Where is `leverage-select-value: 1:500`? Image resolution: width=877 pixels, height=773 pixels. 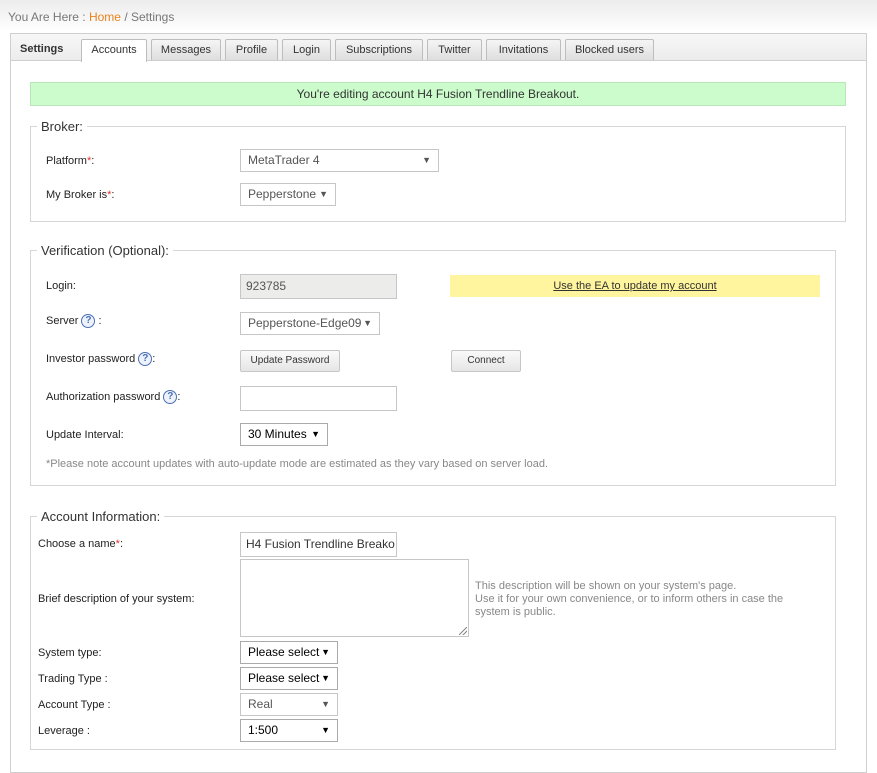
leverage-select-value: 1:500 is located at coordinates (263, 730).